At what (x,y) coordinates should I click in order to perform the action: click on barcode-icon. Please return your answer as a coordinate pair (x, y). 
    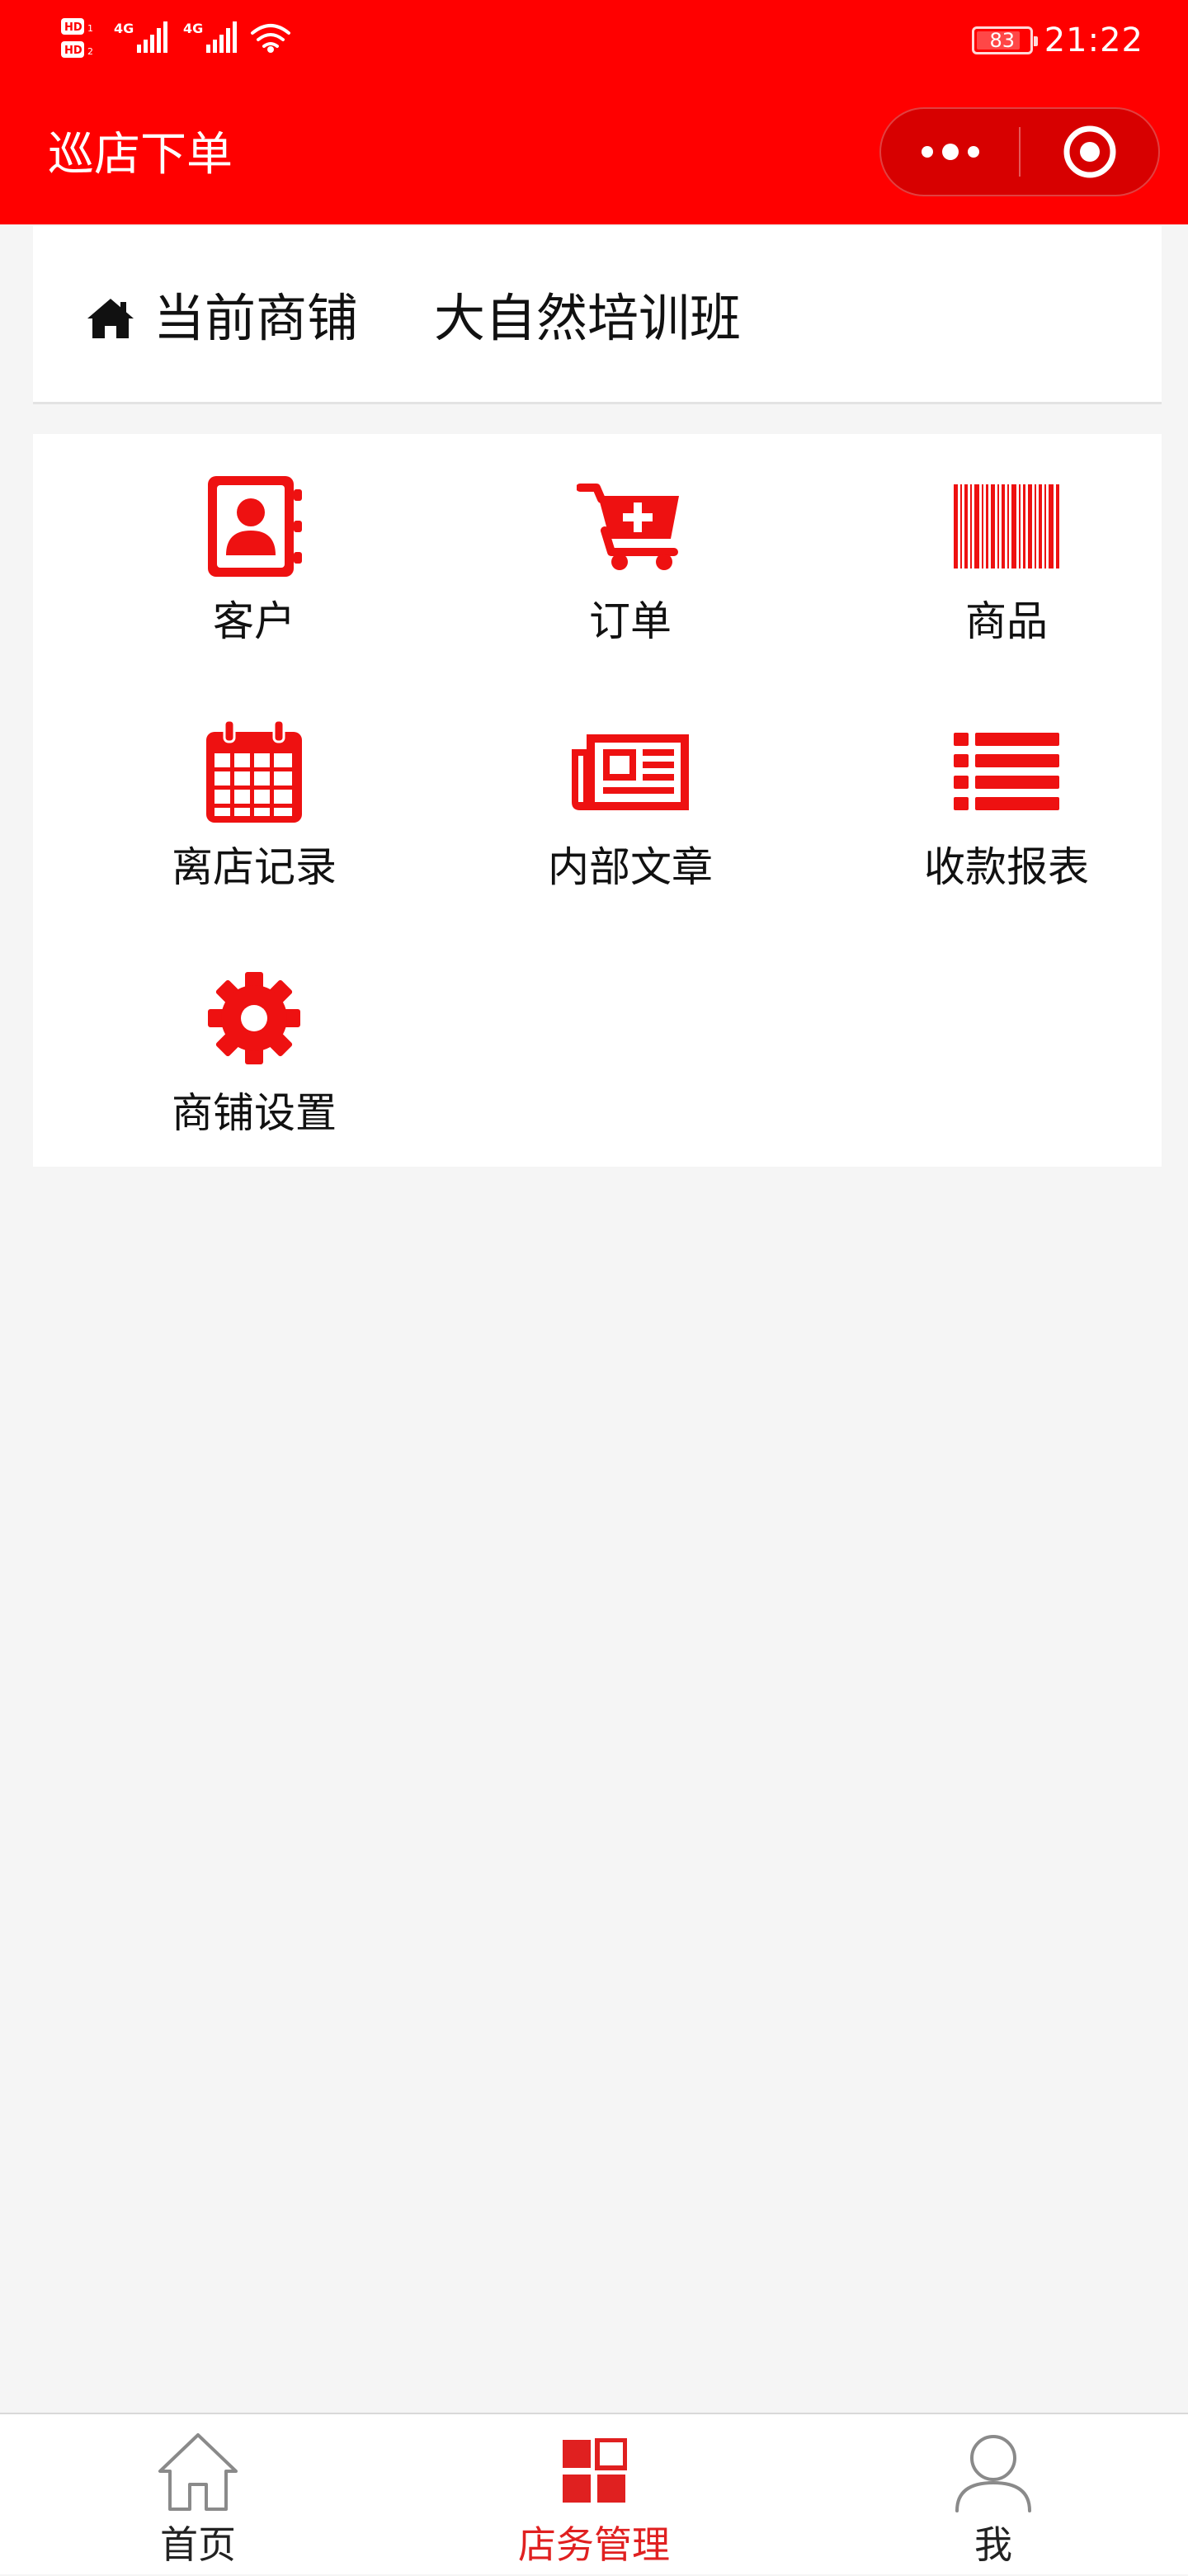
    Looking at the image, I should click on (1006, 526).